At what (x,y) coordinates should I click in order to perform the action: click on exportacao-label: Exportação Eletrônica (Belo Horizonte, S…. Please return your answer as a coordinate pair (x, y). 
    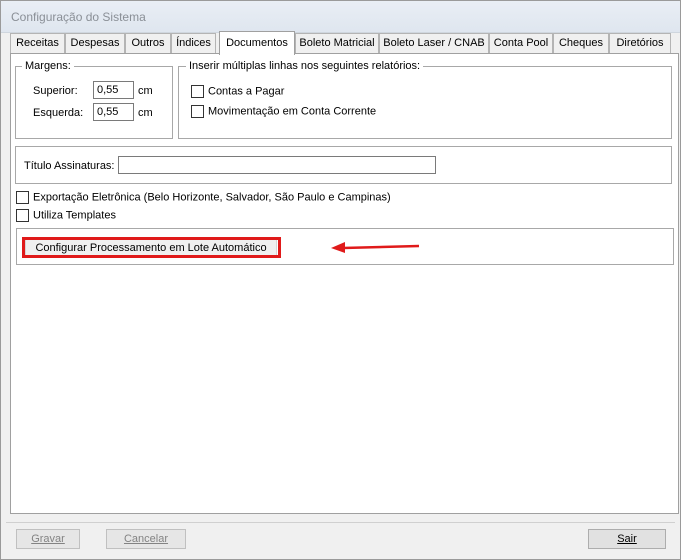
    Looking at the image, I should click on (212, 197).